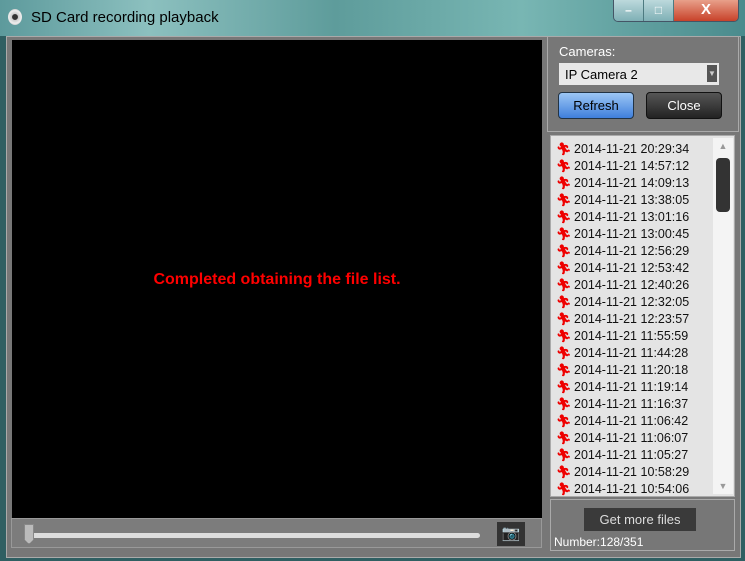 The height and width of the screenshot is (561, 745). I want to click on file-timestamp: 2014-11-21 10:54:06, so click(632, 488).